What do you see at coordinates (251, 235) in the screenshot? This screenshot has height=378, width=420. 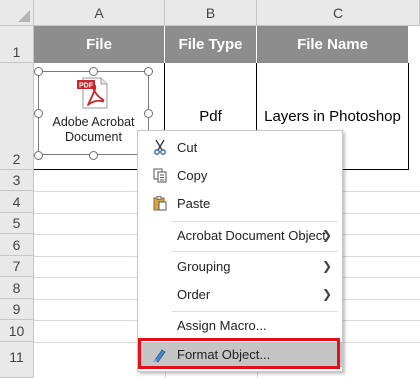 I see `menu-item-label: Acrobat Document Object` at bounding box center [251, 235].